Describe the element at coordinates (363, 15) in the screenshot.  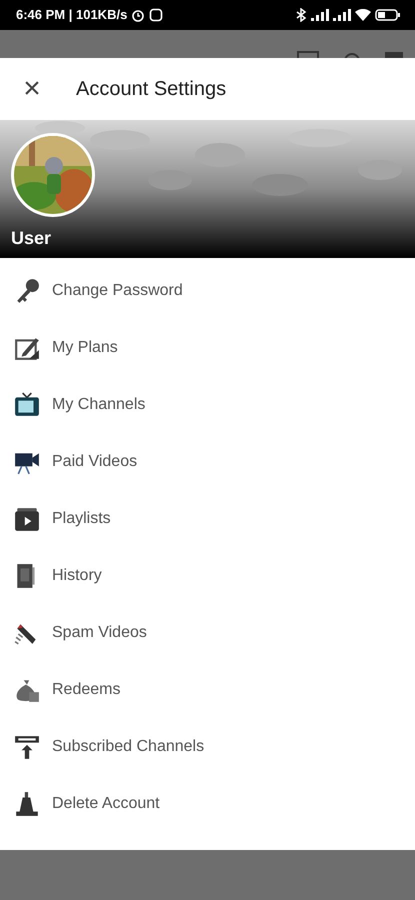
I see `wifi-icon` at that location.